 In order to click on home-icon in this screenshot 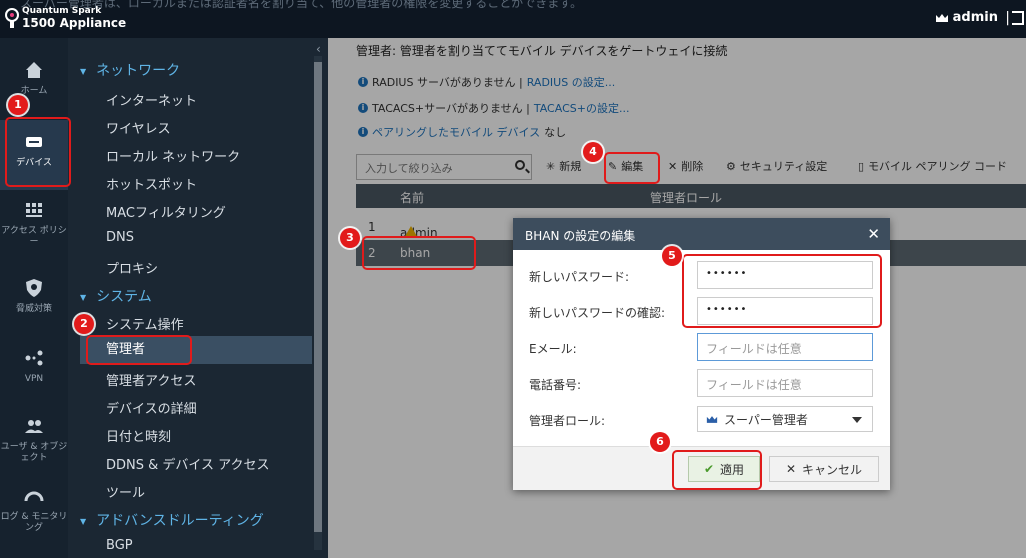, I will do `click(34, 70)`.